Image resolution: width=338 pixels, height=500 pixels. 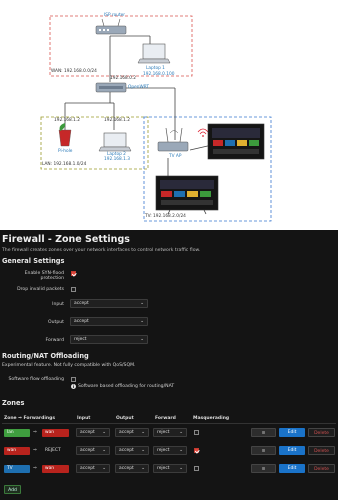 I want to click on output-select-value: accept, so click(x=81, y=321).